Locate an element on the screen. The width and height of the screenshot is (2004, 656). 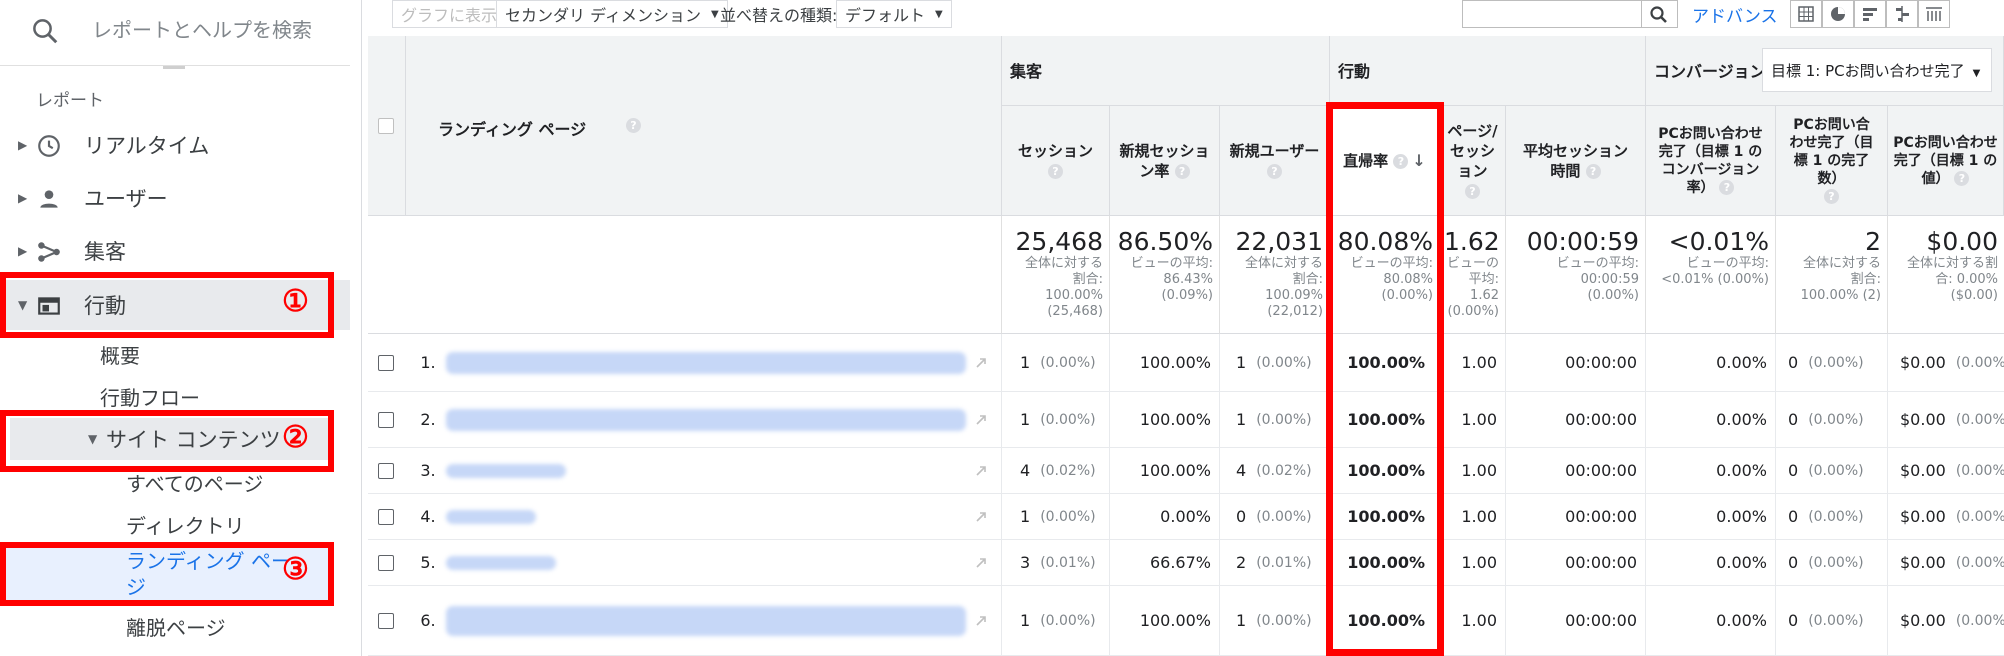
total-goal-value: $0.00 全体に対する割合: 0.00% ($0.00) is located at coordinates (1946, 275).